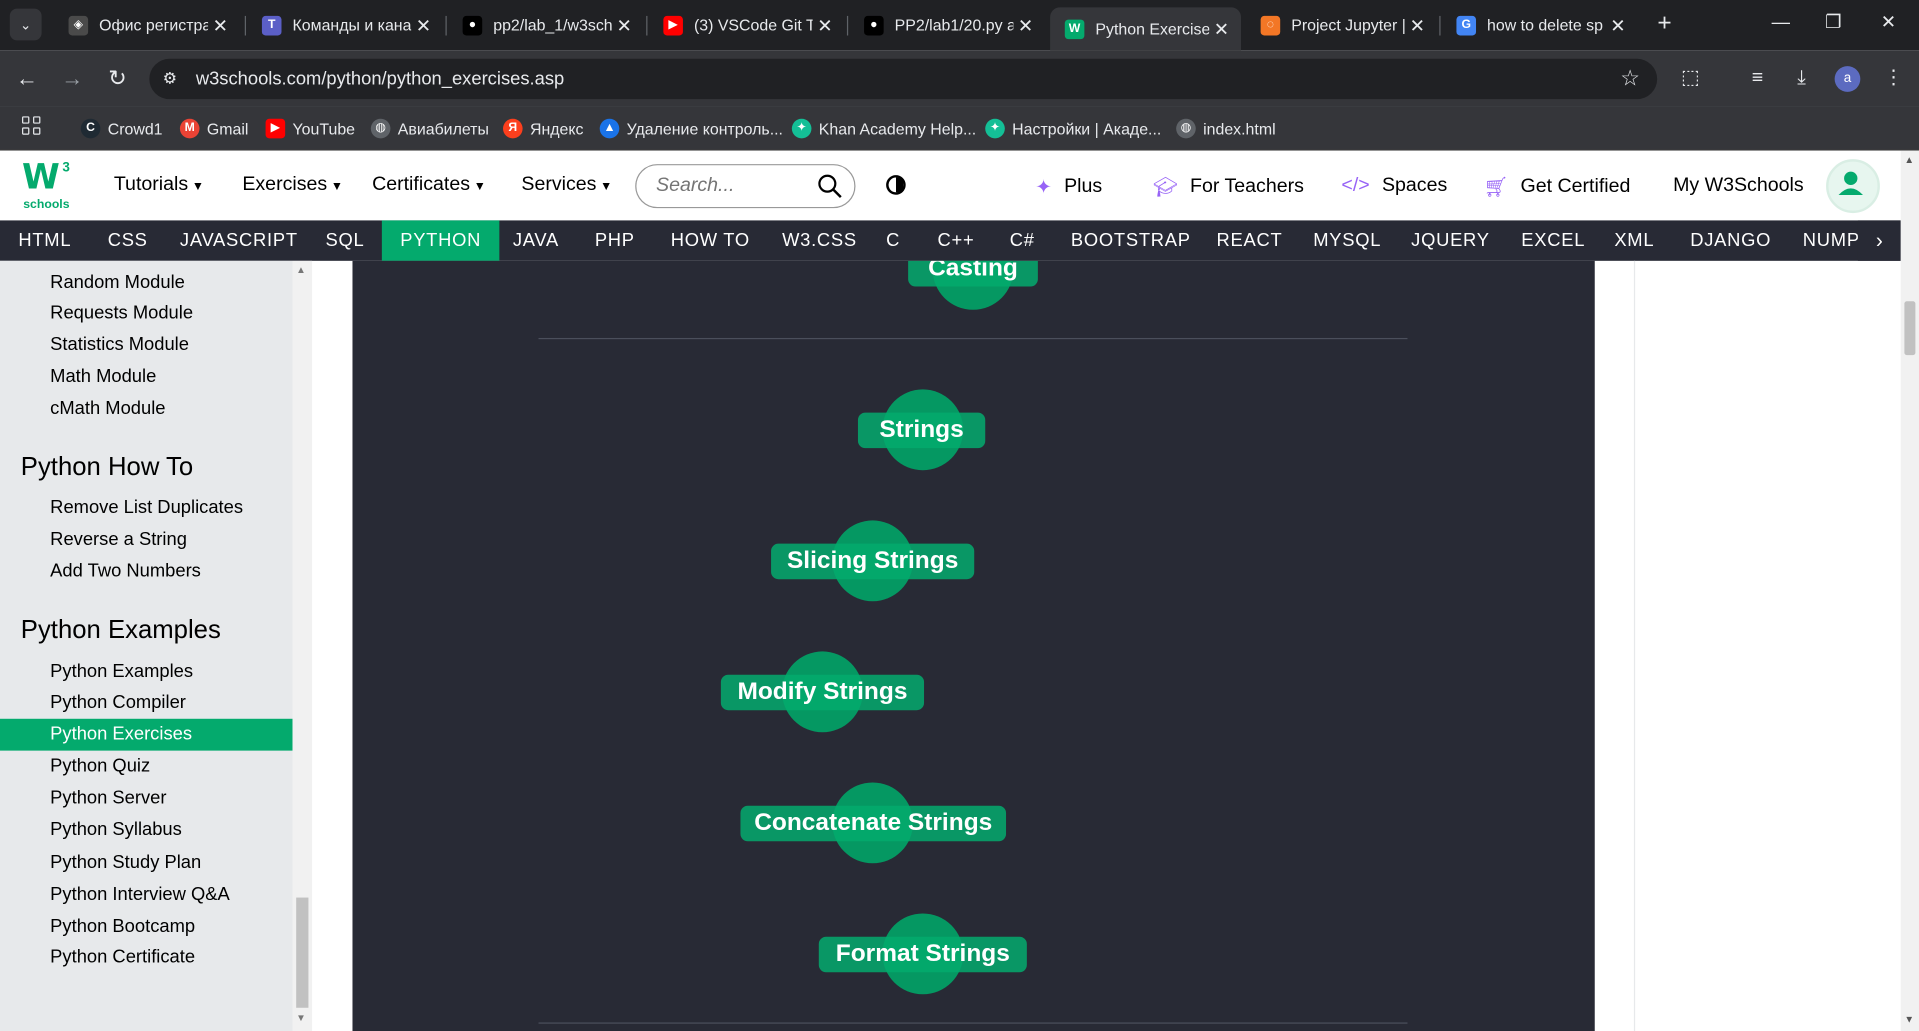 The image size is (1919, 1031). What do you see at coordinates (1394, 186) in the screenshot?
I see `nav-spaces: </> Spaces` at bounding box center [1394, 186].